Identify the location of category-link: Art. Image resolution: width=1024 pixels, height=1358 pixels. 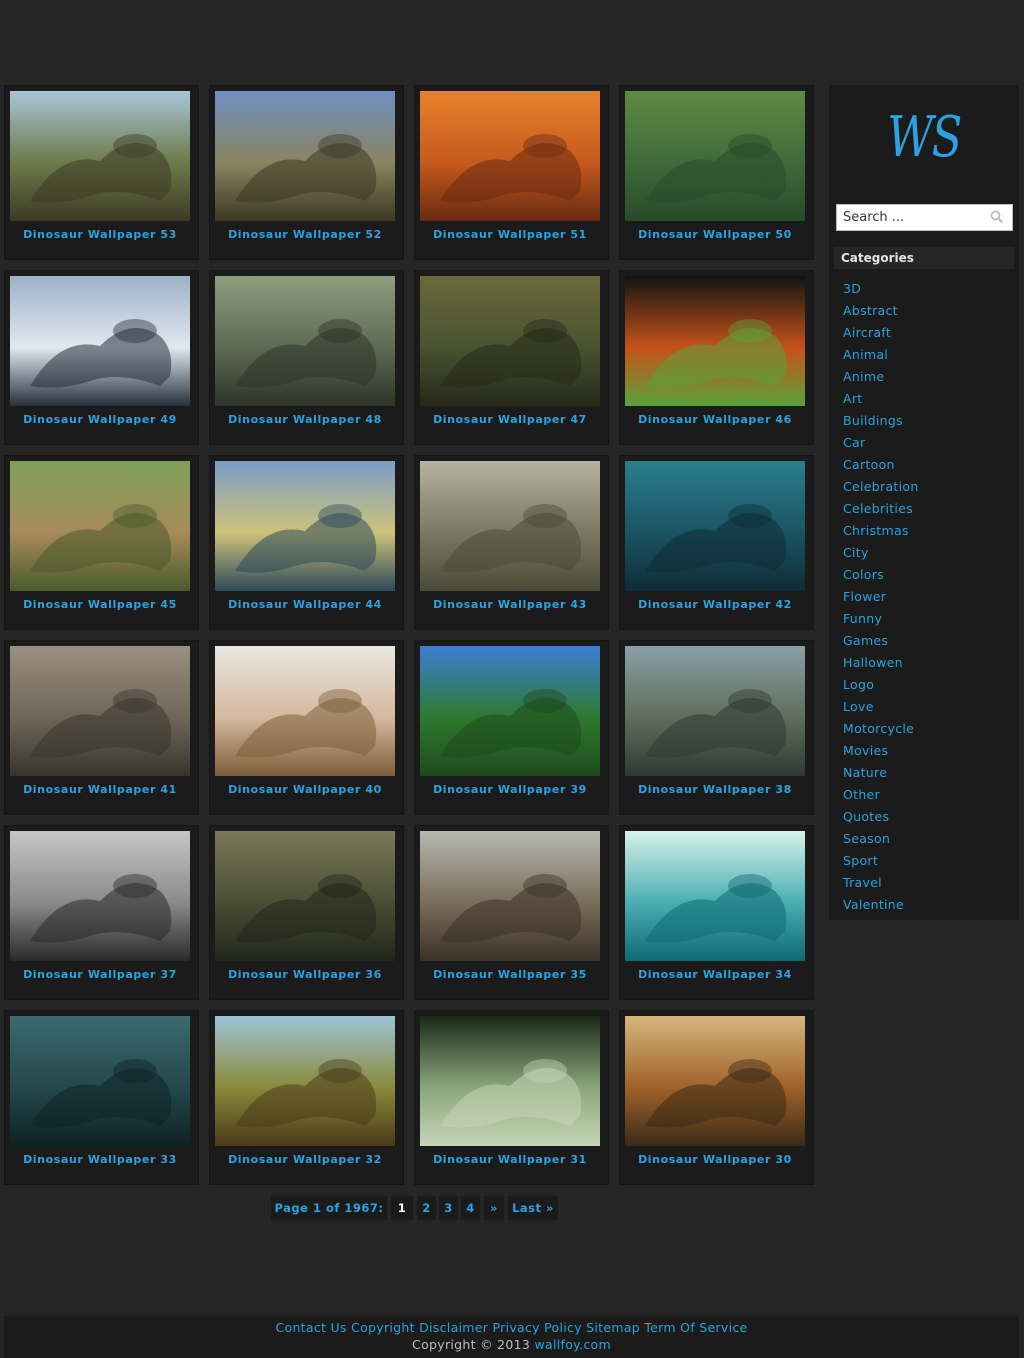
(853, 398).